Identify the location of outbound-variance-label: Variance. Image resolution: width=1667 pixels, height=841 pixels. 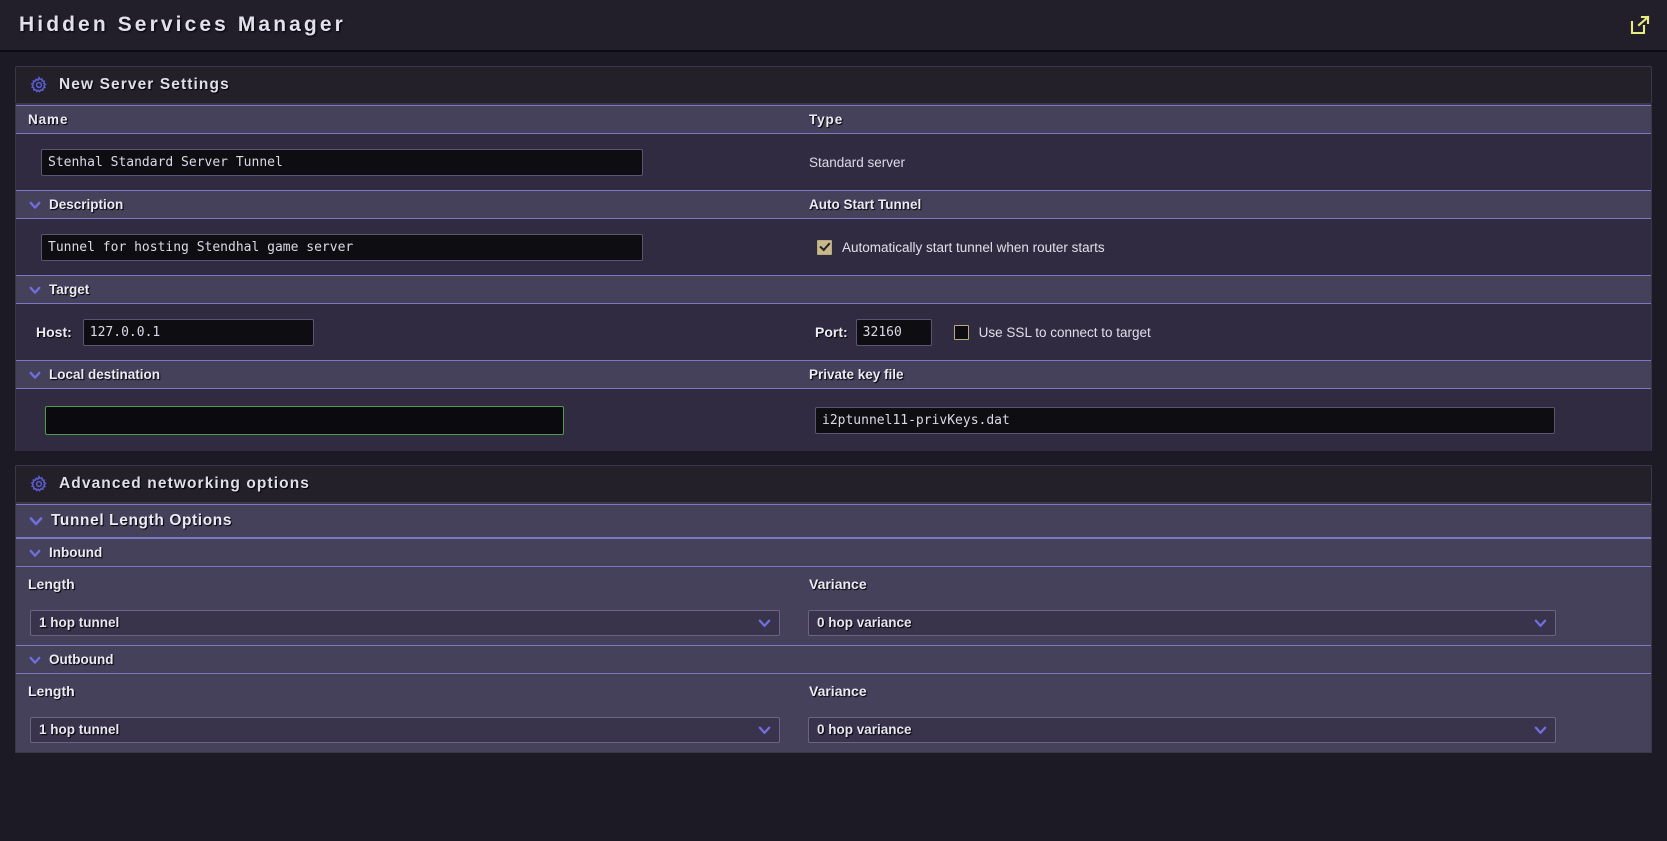
(838, 690).